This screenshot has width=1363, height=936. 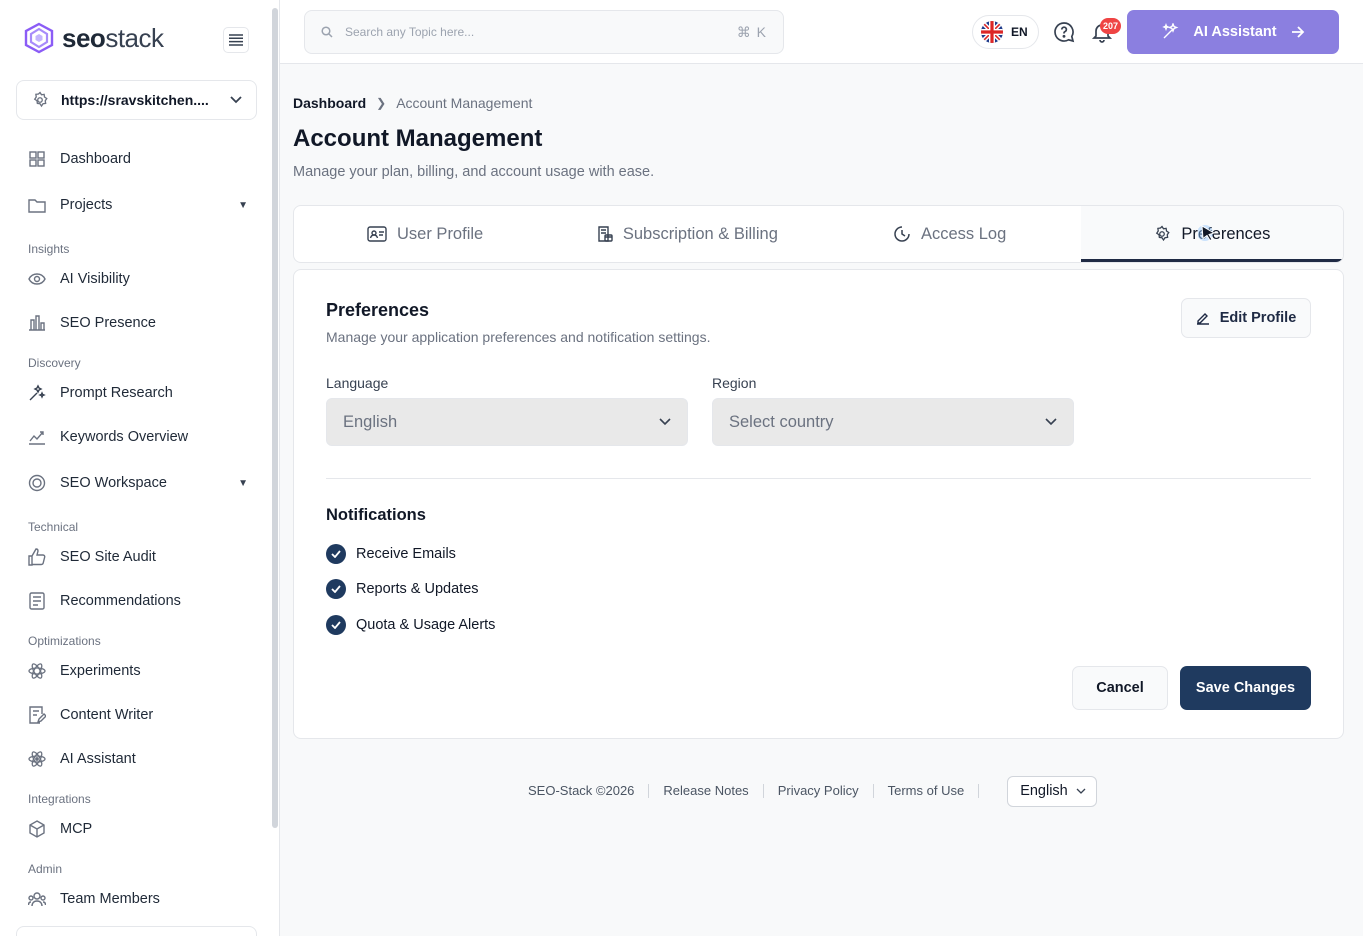 I want to click on save-changes-button: Save Changes, so click(x=1245, y=688).